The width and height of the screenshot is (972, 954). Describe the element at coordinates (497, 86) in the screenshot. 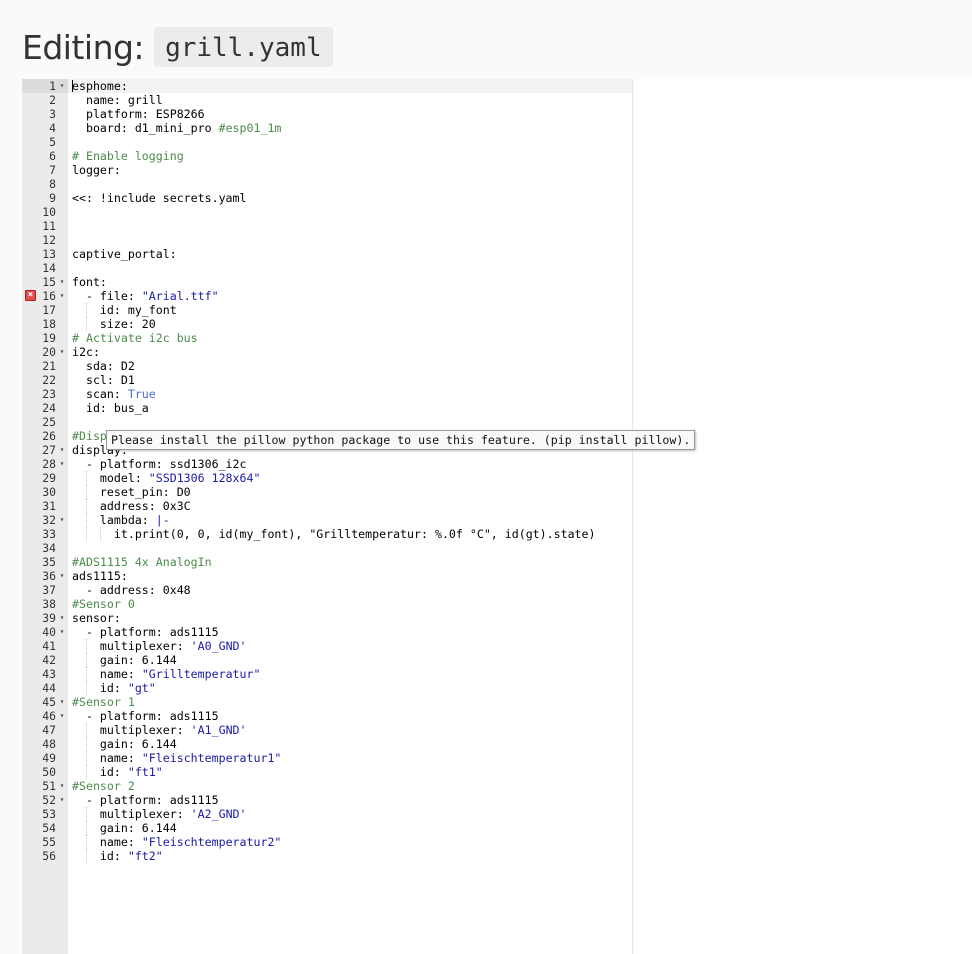

I see `code-line: 1 ▾ esphome:` at that location.